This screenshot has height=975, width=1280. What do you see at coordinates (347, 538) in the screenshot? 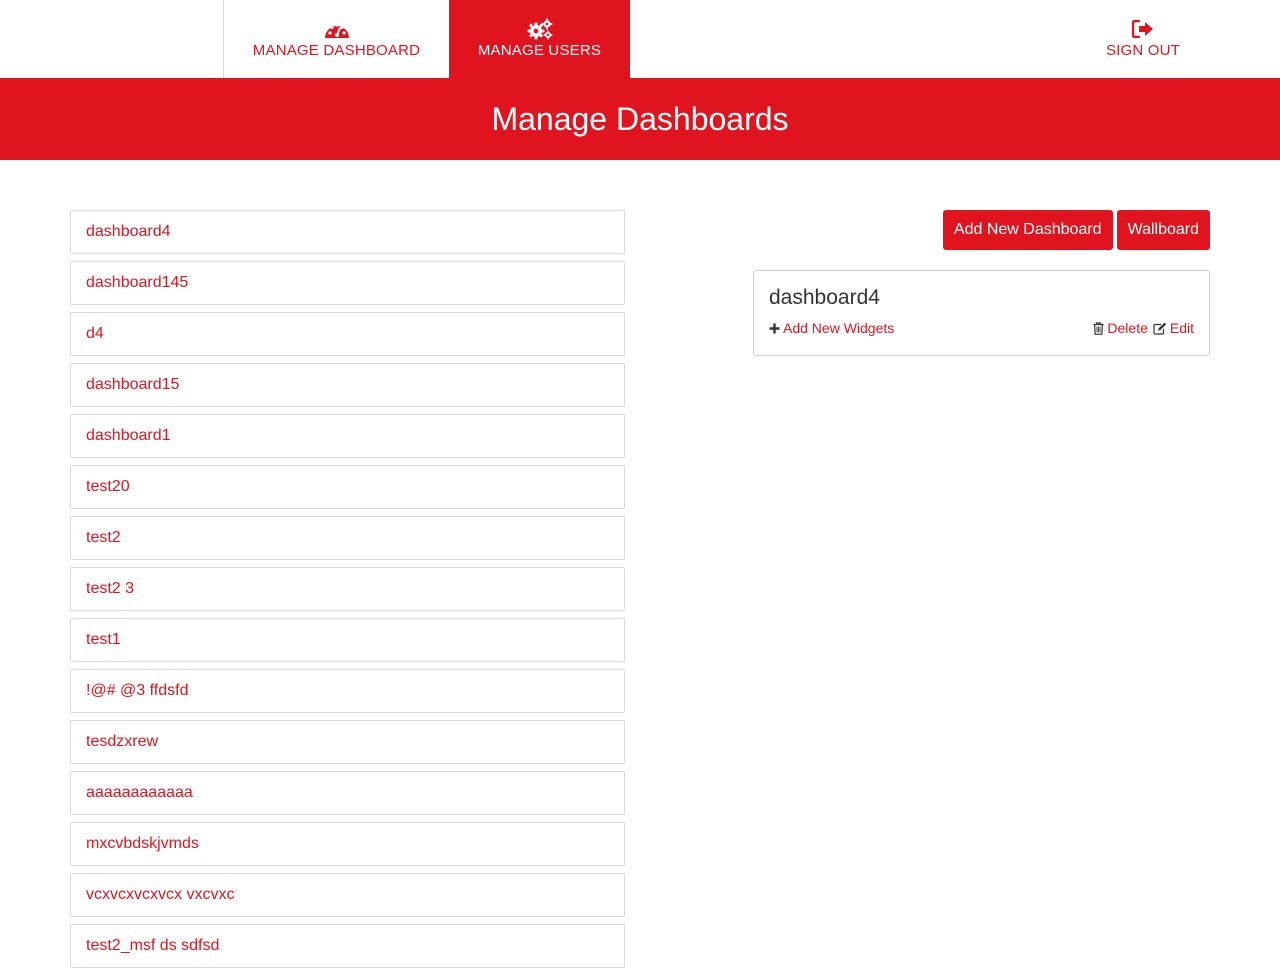
I see `list-item: test2` at bounding box center [347, 538].